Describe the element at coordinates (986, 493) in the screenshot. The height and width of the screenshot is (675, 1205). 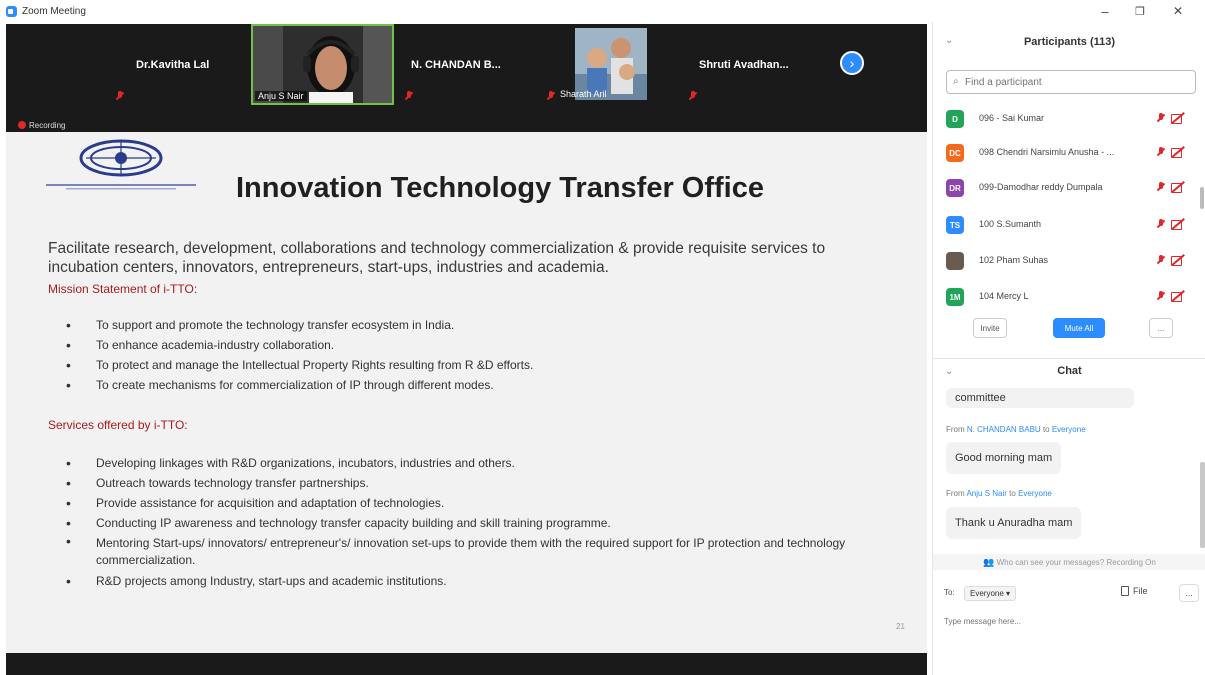
I see `sender-name: Anju S Nair` at that location.